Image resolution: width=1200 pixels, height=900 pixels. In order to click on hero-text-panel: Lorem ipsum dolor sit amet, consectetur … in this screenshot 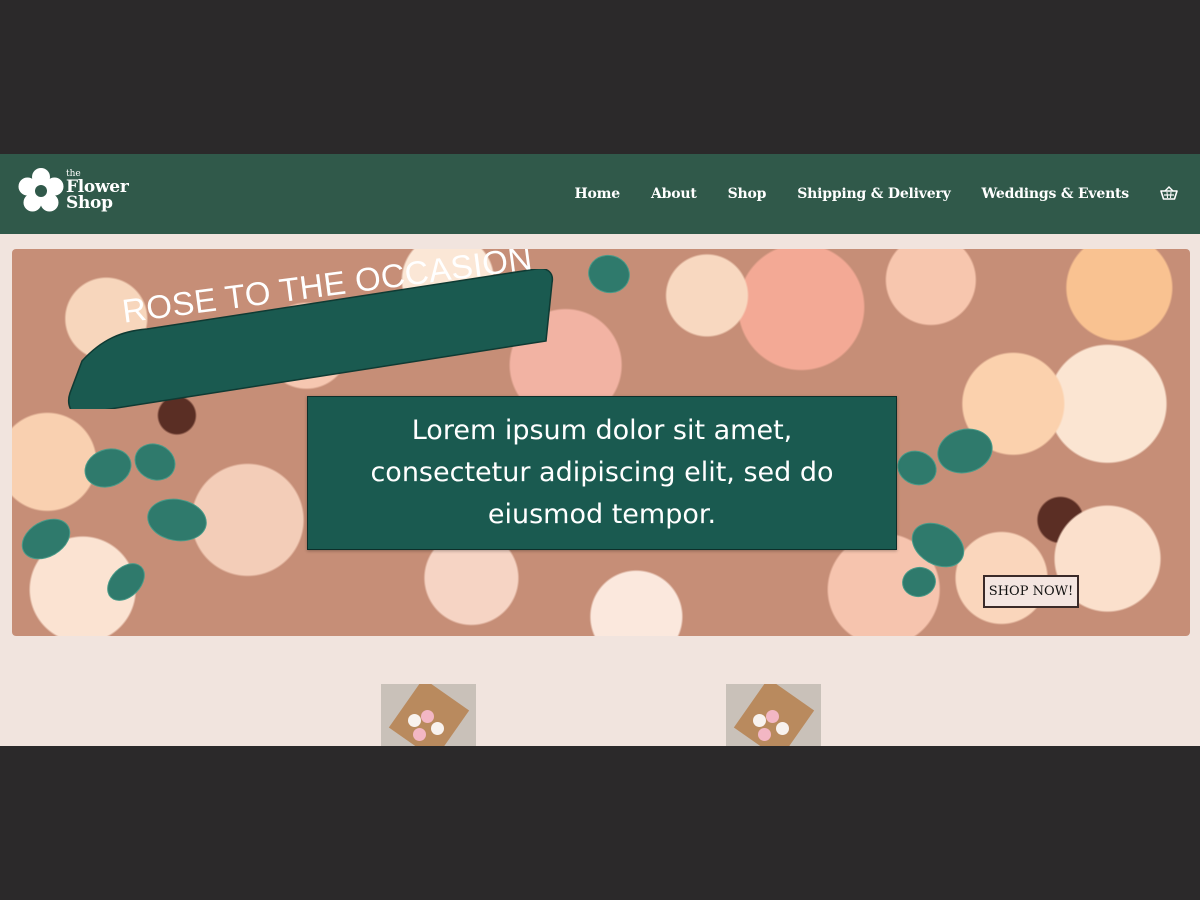, I will do `click(602, 473)`.